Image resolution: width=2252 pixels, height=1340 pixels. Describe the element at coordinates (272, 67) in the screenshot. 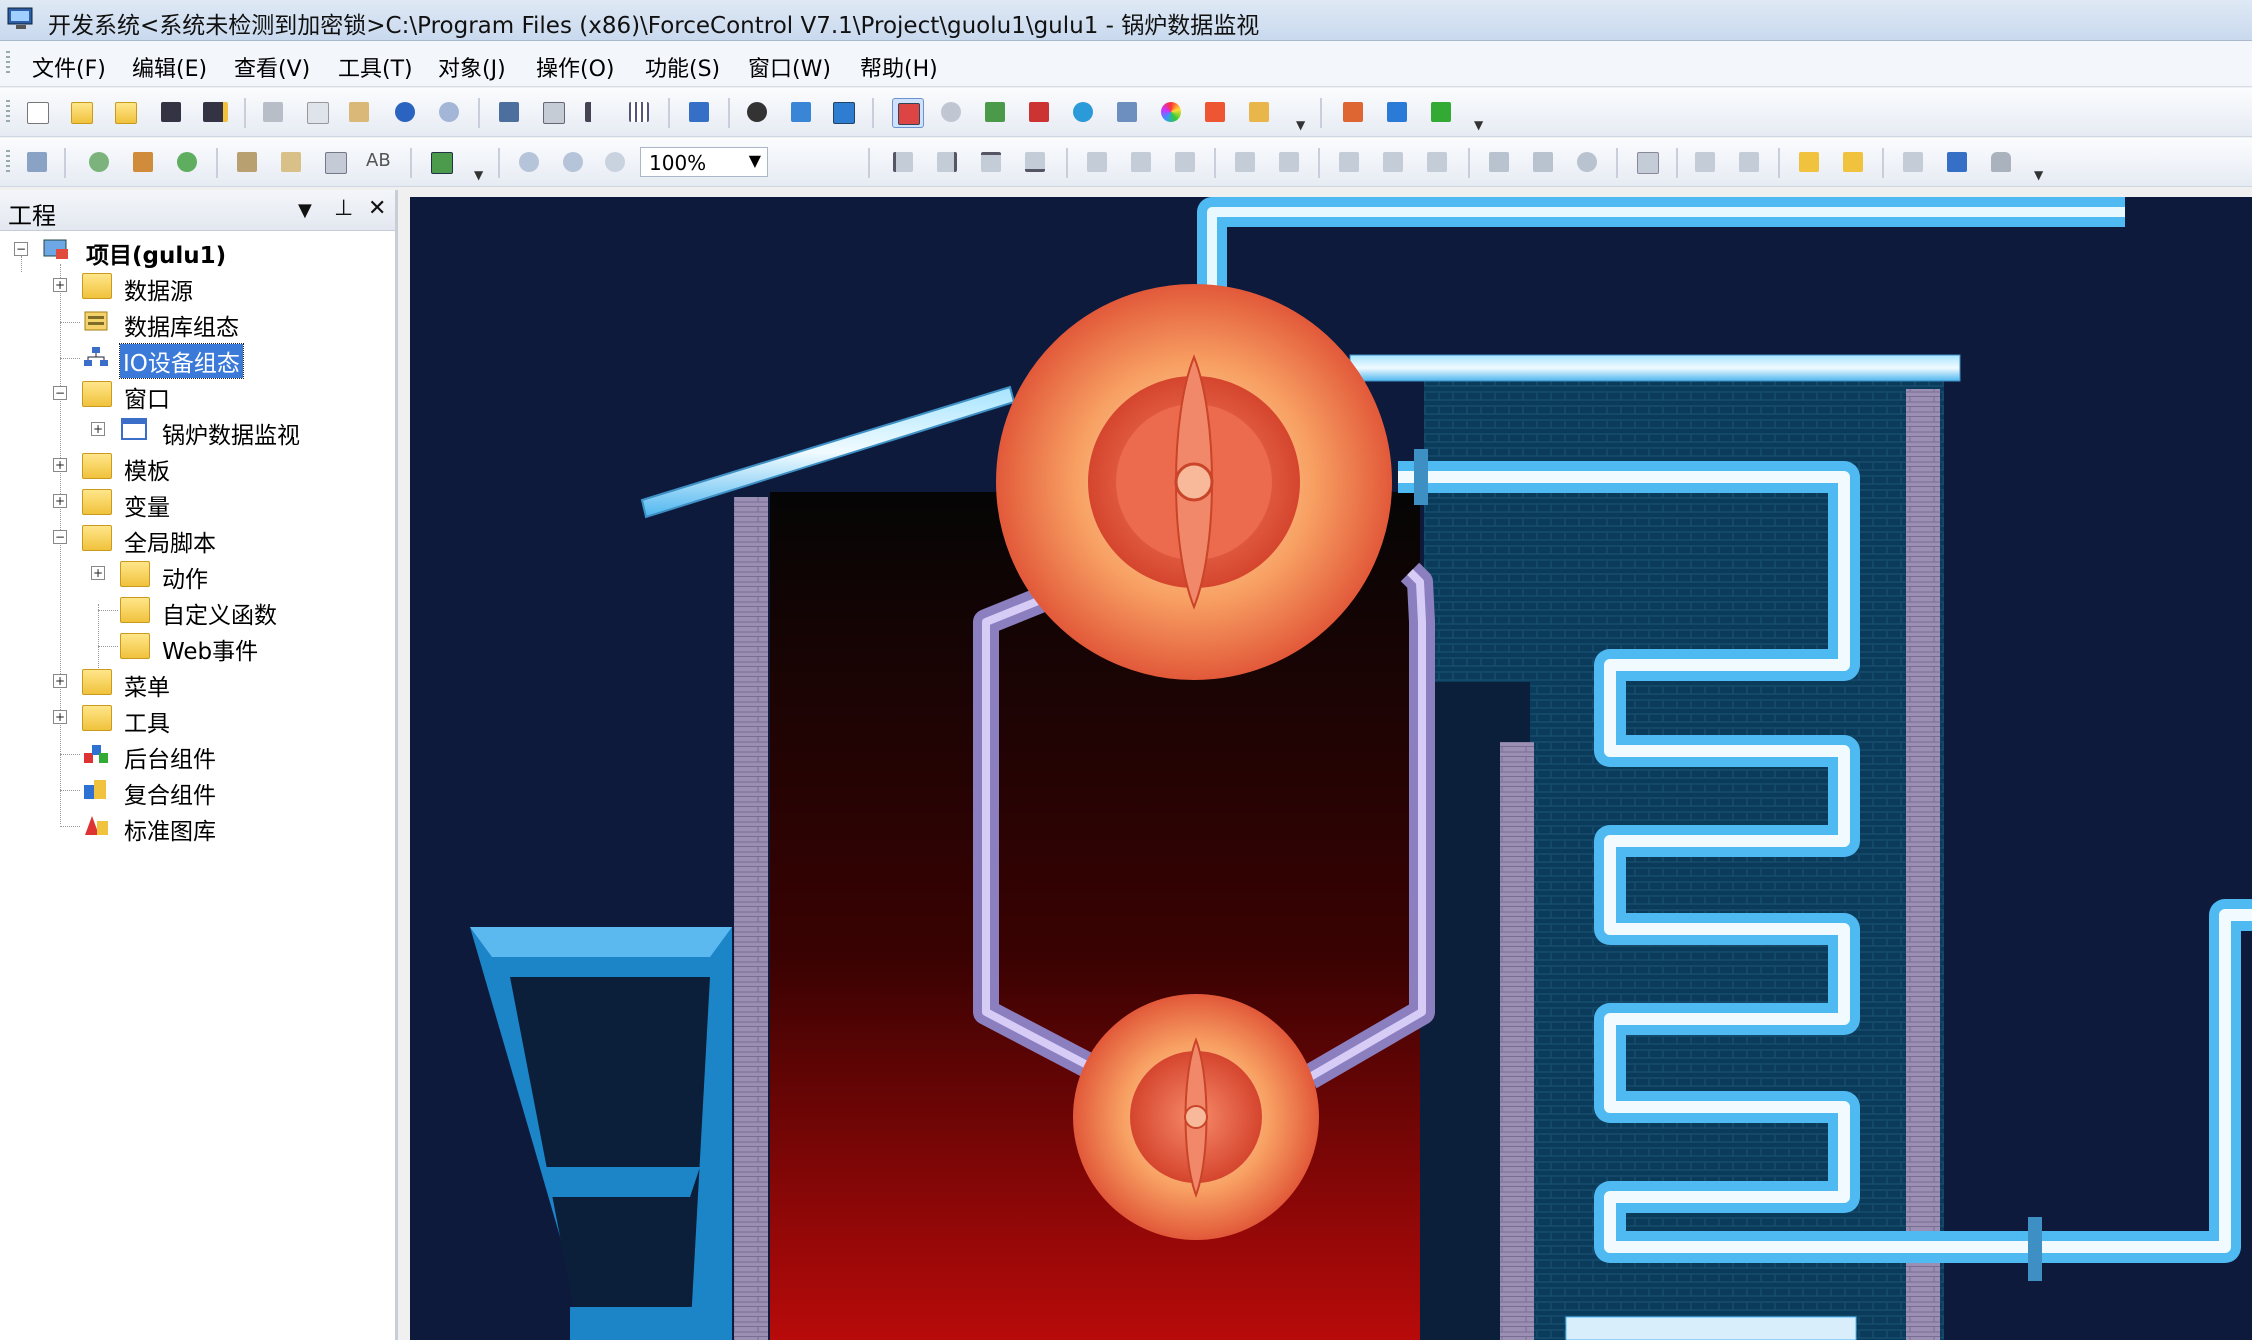

I see `menu-view: 查看(V)` at that location.